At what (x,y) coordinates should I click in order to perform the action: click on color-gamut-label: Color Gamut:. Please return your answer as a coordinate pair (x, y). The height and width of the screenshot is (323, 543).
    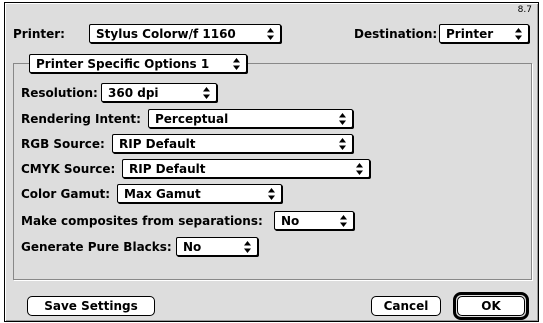
    Looking at the image, I should click on (66, 194).